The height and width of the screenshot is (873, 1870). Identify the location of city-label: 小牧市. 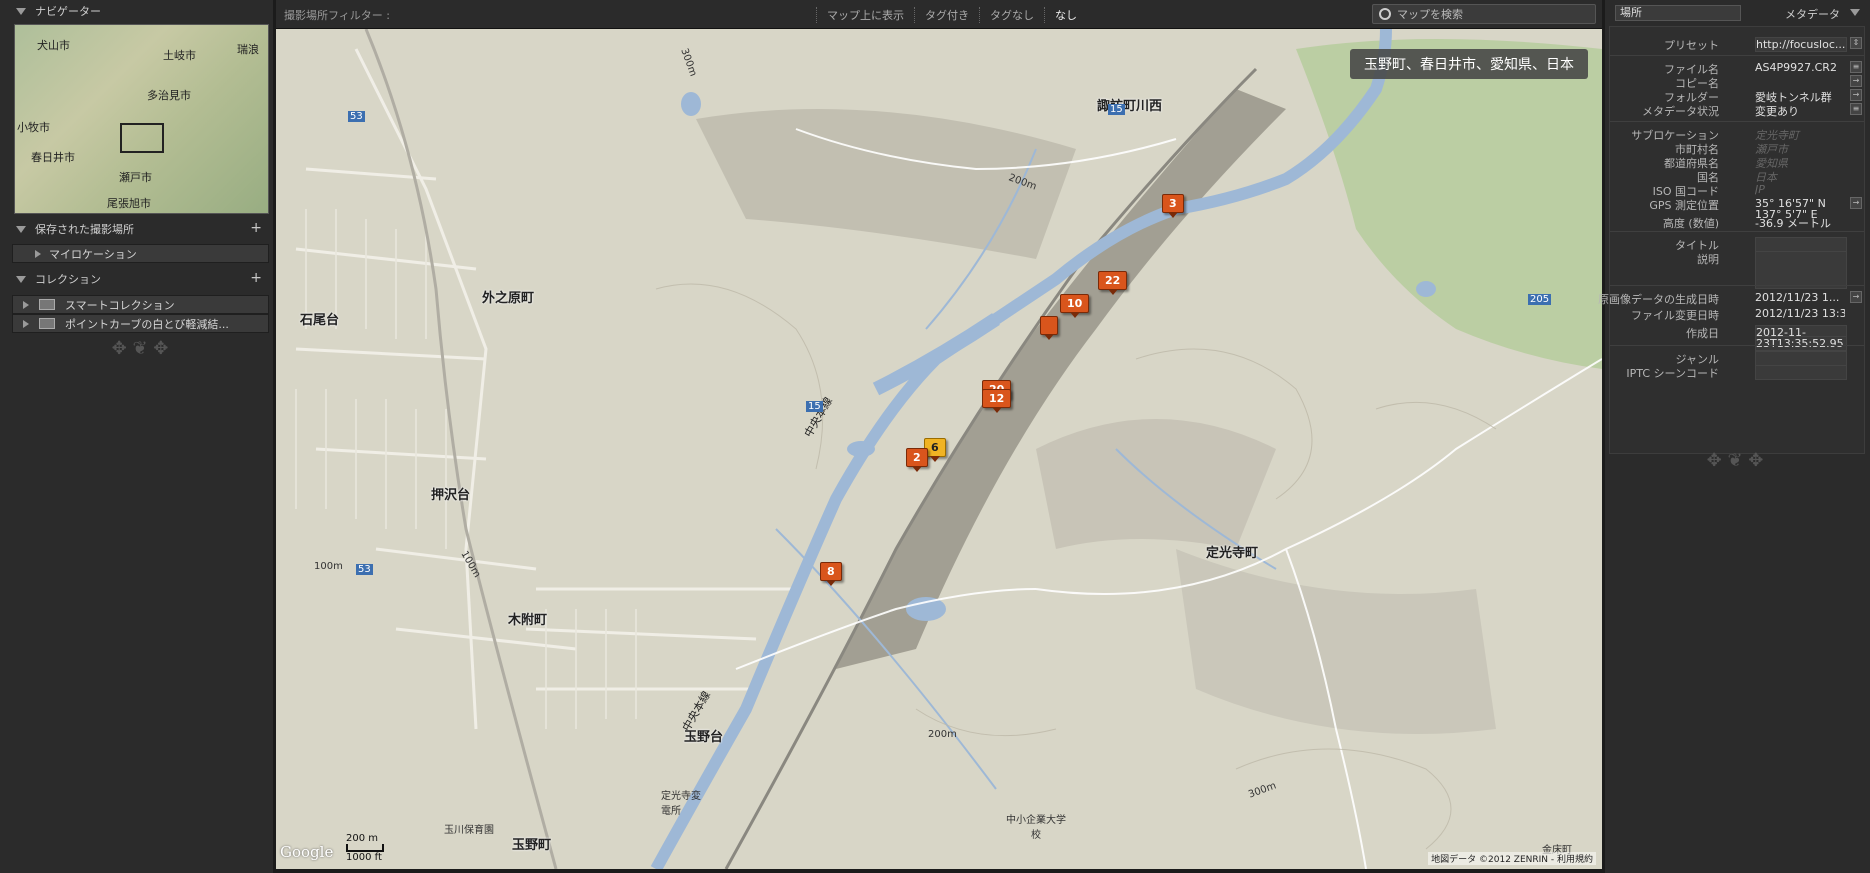
(33, 127).